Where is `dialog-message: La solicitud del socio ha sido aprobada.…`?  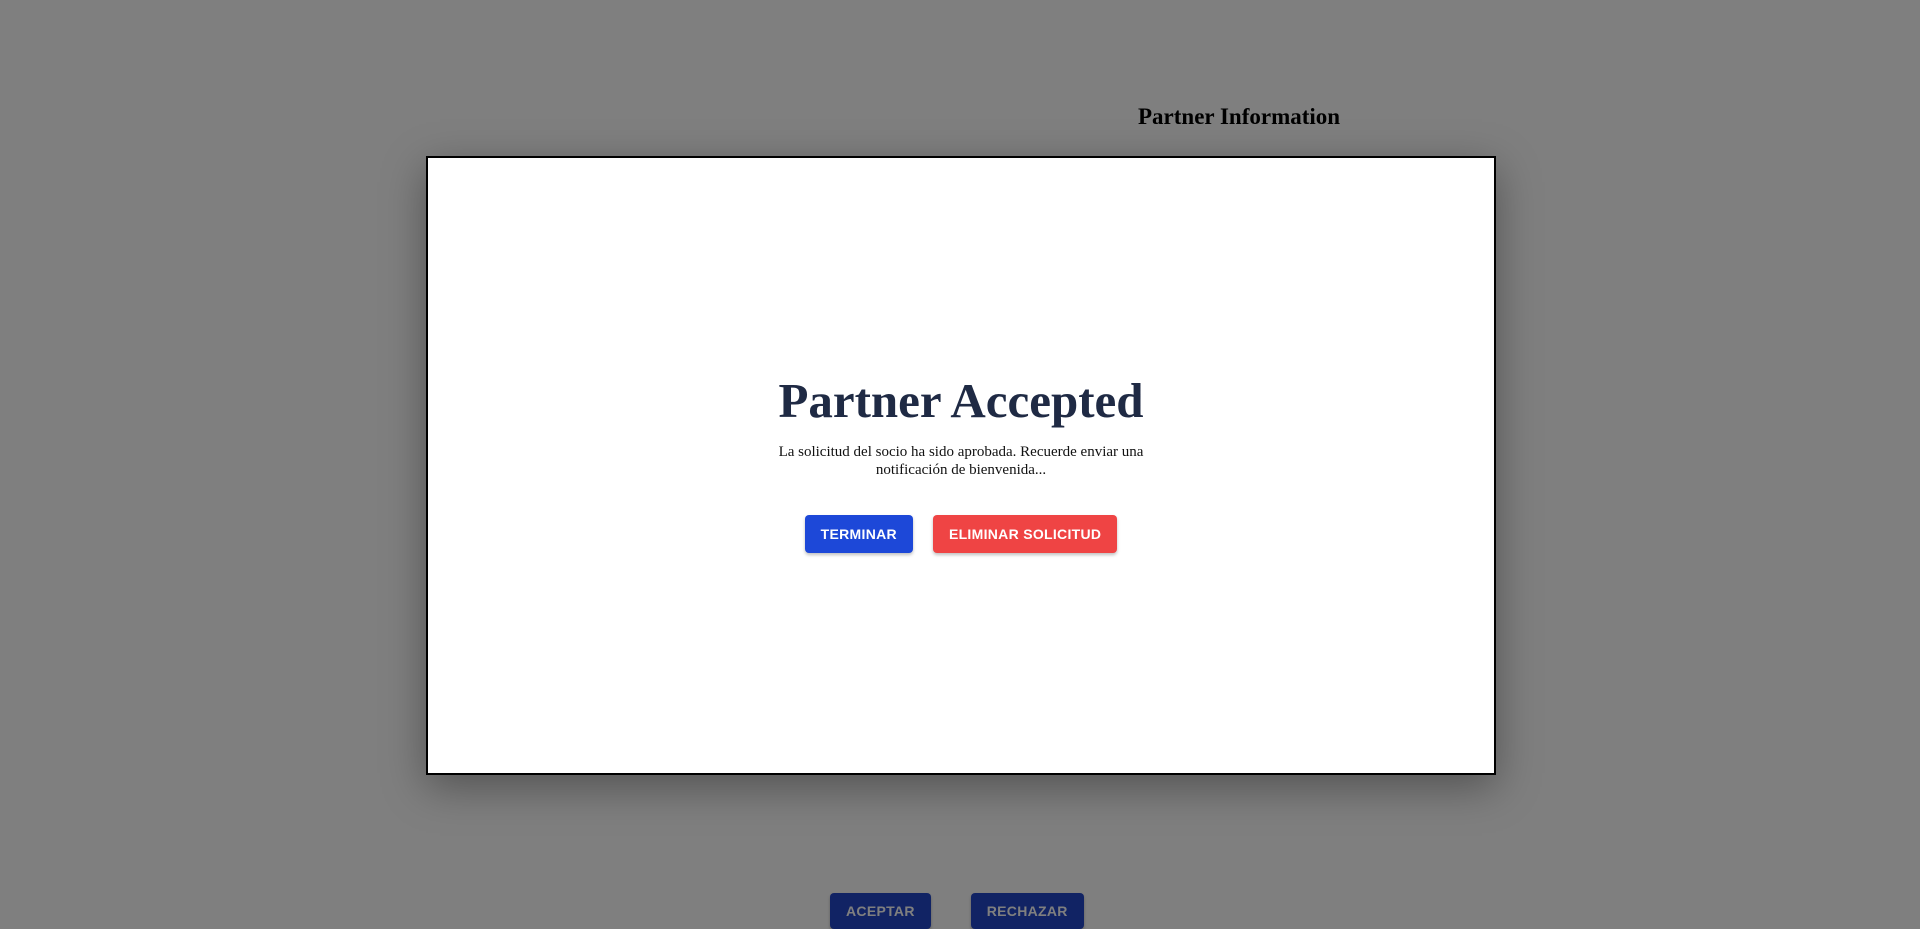
dialog-message: La solicitud del socio ha sido aprobada.… is located at coordinates (961, 461).